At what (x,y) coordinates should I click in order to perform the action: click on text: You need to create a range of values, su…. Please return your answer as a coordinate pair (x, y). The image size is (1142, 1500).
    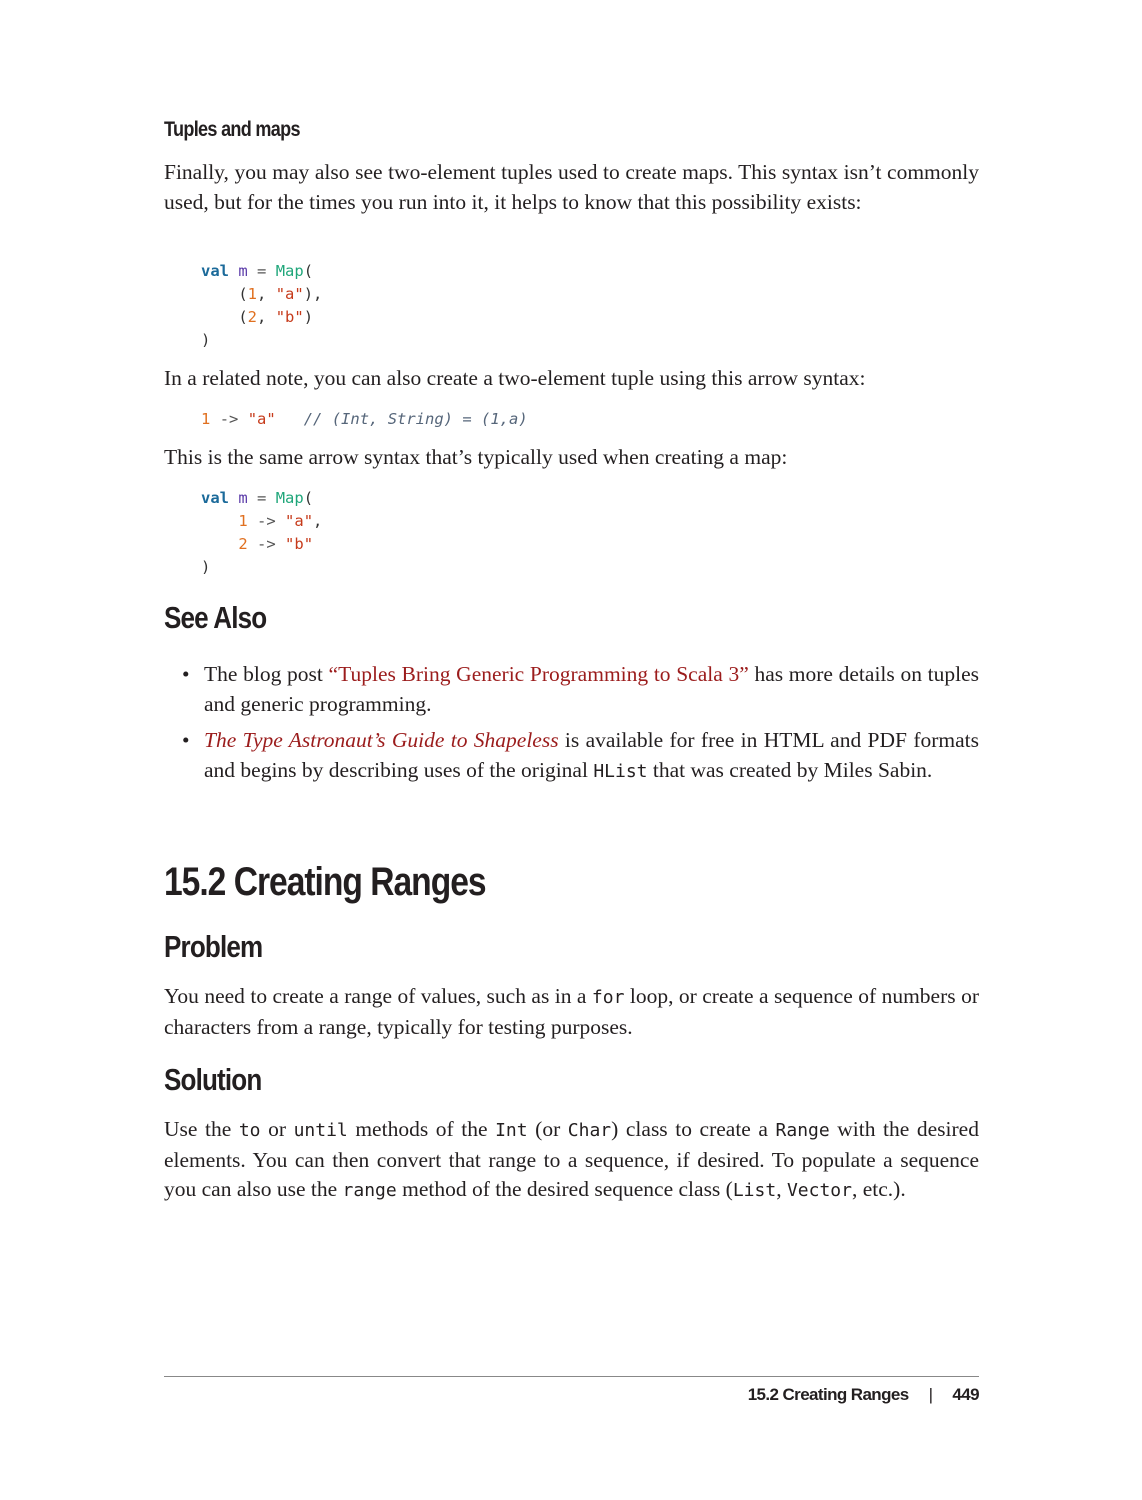
    Looking at the image, I should click on (378, 996).